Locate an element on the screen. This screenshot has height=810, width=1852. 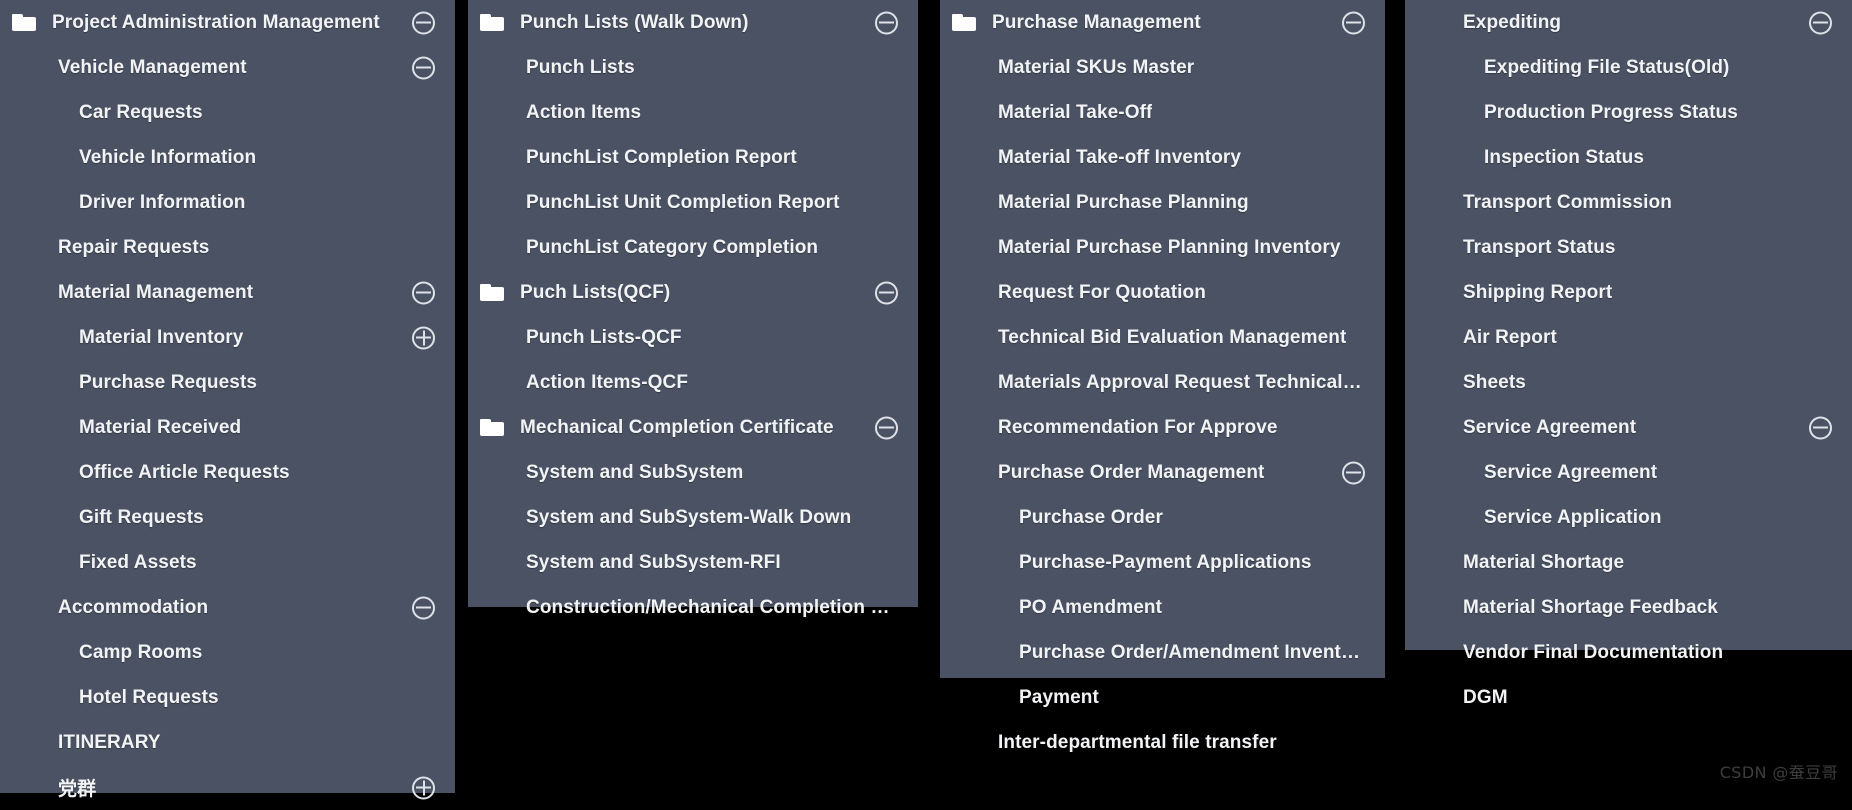
menu-item-label: Mechanical Completion Certificate is located at coordinates (677, 427).